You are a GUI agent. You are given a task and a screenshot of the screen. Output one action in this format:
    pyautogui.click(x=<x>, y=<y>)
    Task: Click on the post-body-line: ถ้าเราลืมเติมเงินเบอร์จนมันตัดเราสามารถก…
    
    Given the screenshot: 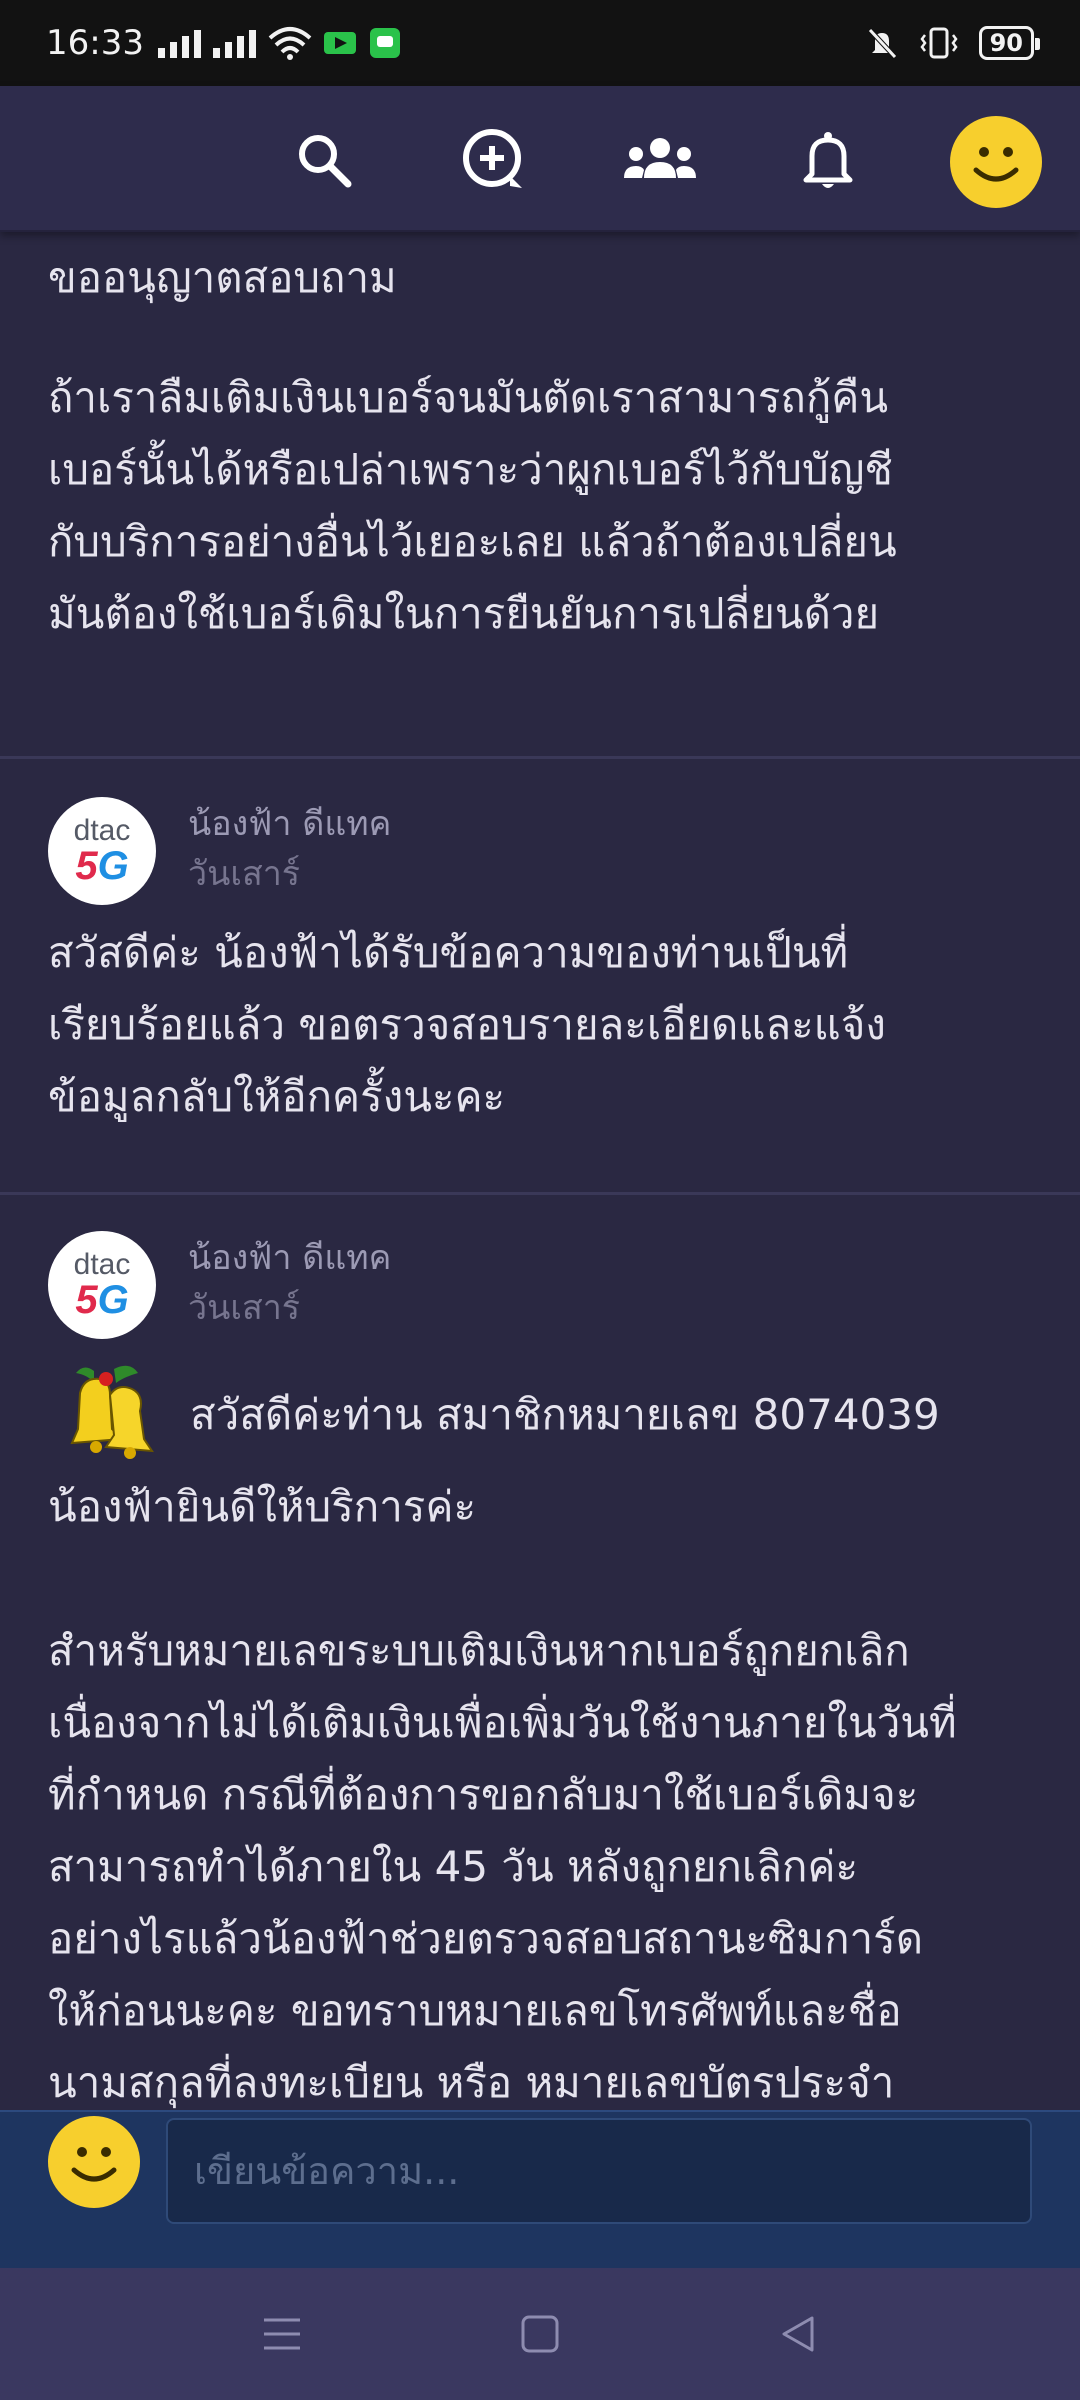 What is the action you would take?
    pyautogui.click(x=468, y=397)
    